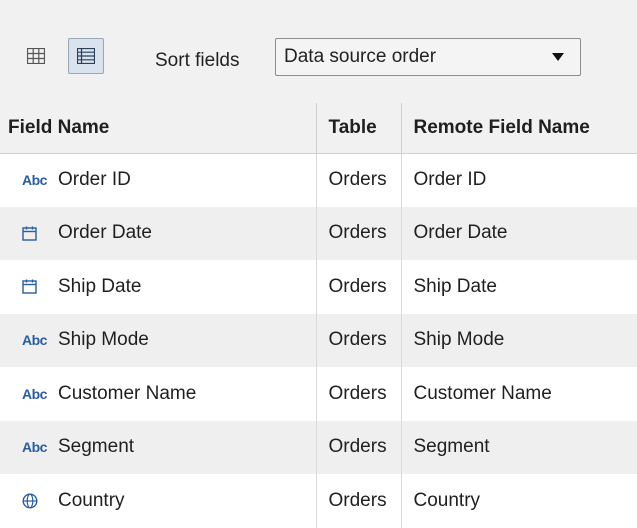 This screenshot has width=637, height=528. What do you see at coordinates (158, 501) in the screenshot?
I see `field-name-cell: Country` at bounding box center [158, 501].